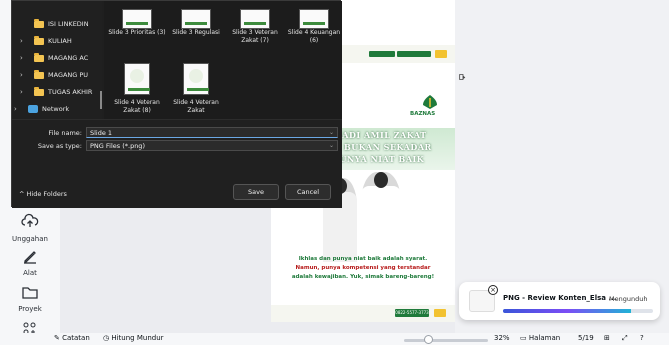 This screenshot has width=669, height=345. I want to click on nav-item-label: ISI LINKEDIN, so click(68, 24).